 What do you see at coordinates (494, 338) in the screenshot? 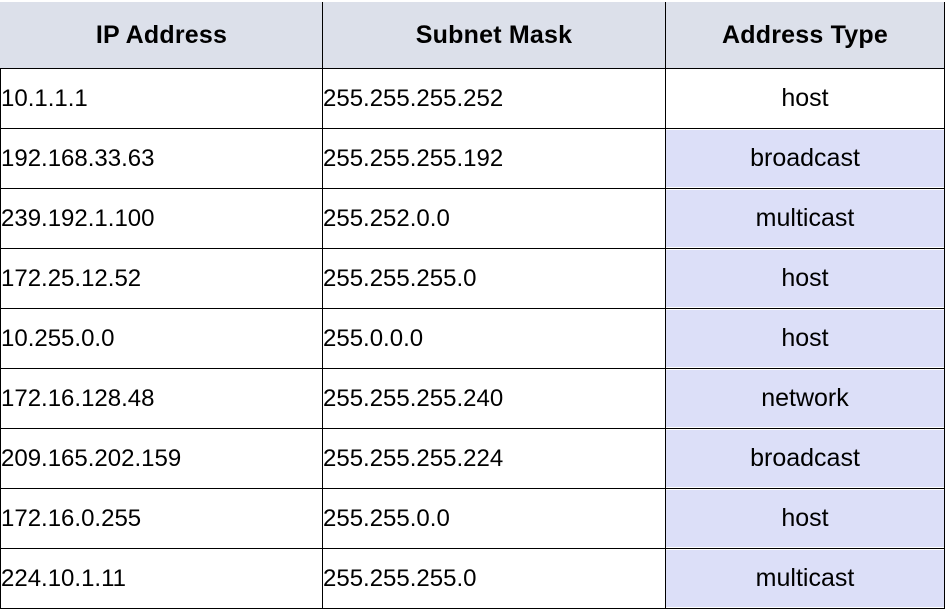
I see `cell-subnet-mask: 255.0.0.0` at bounding box center [494, 338].